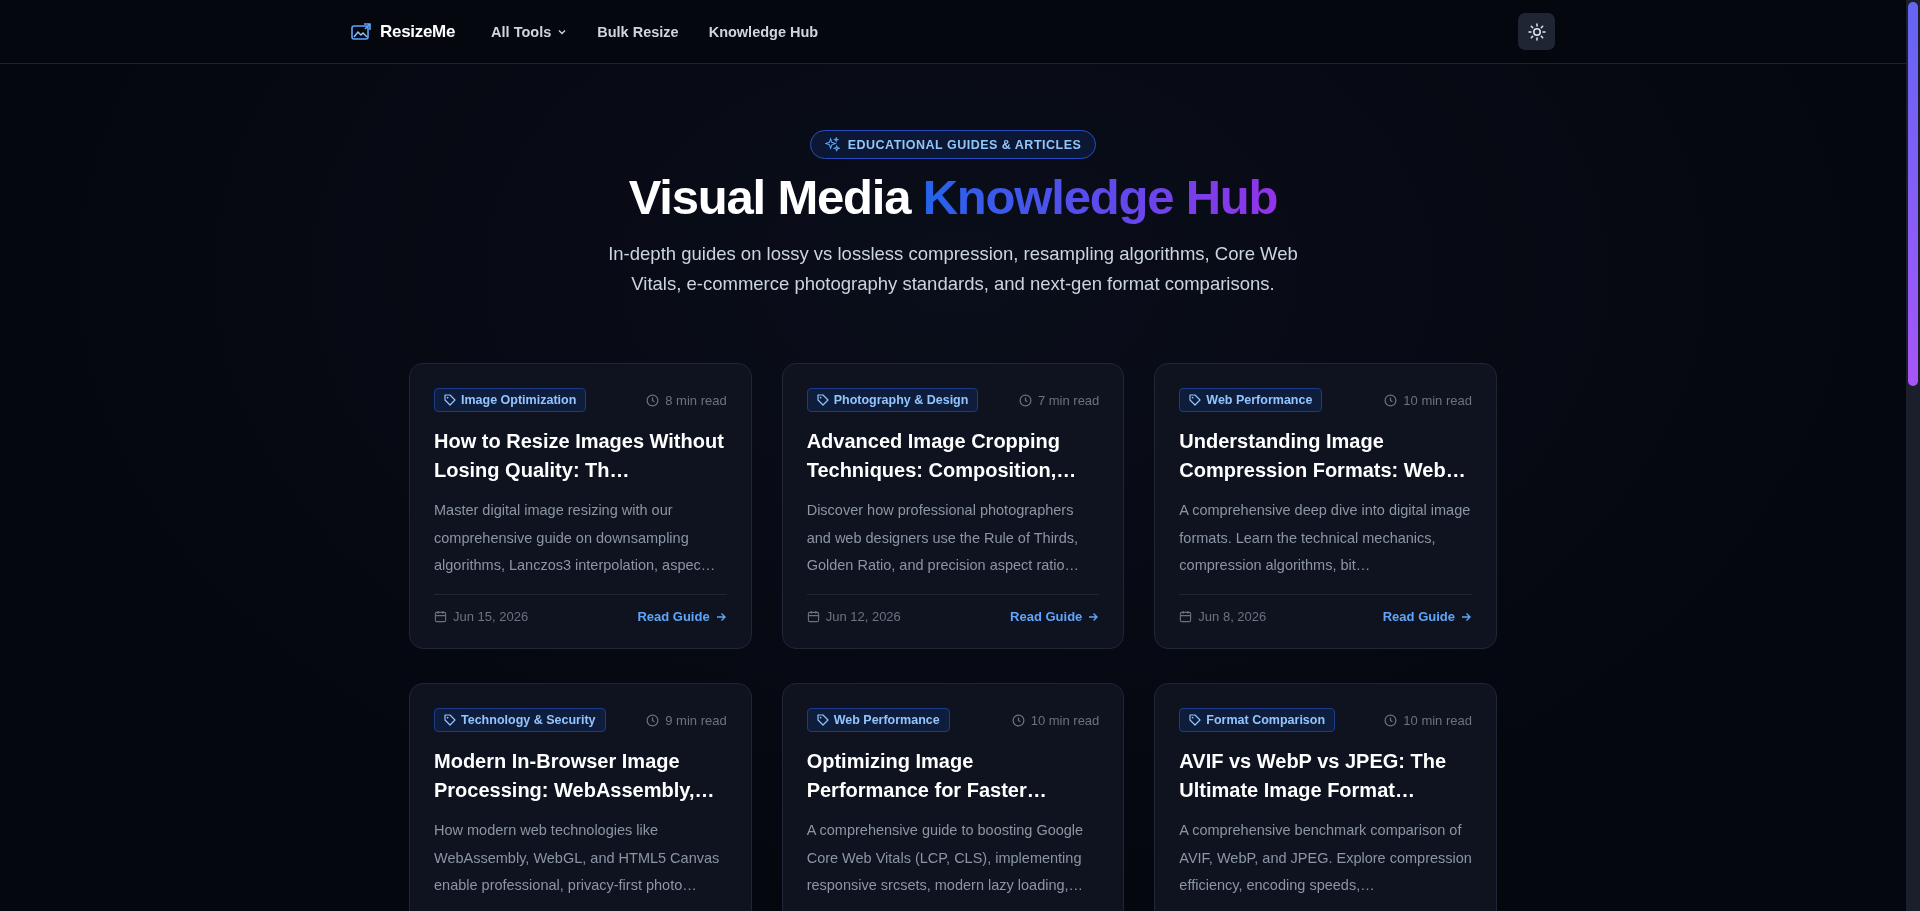 The height and width of the screenshot is (911, 1920). Describe the element at coordinates (1913, 194) in the screenshot. I see `scrollbar-thumb` at that location.